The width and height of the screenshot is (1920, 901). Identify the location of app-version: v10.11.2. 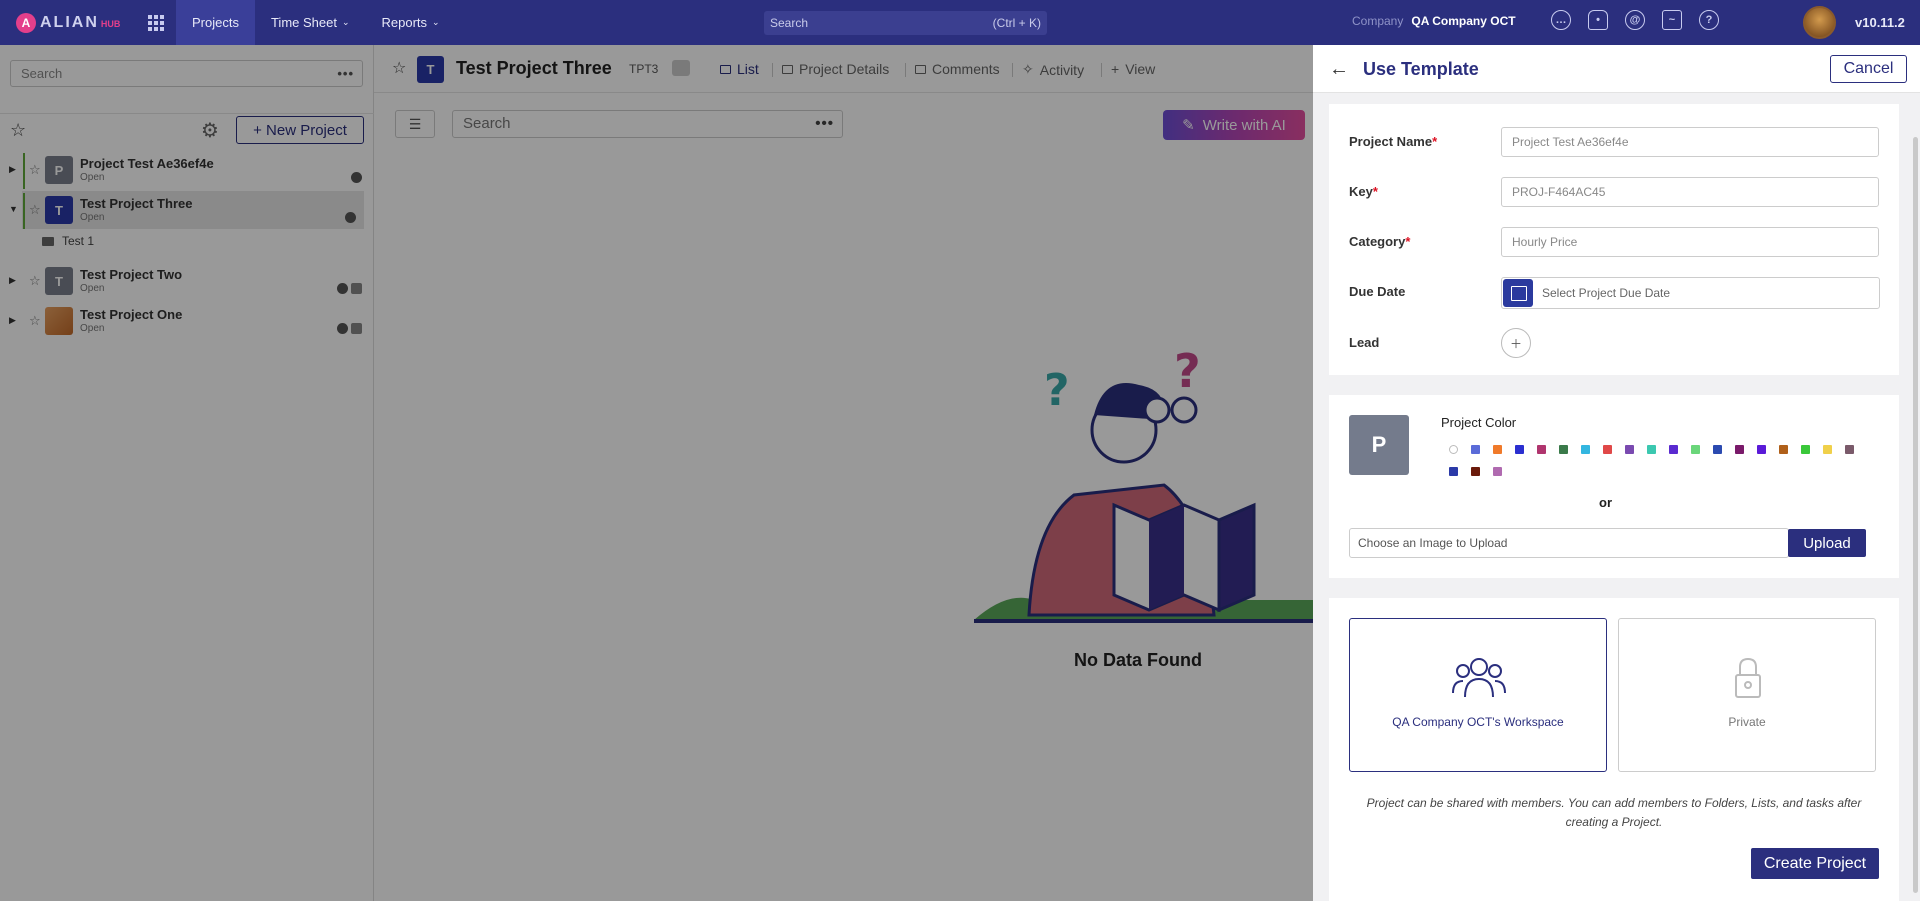
(1880, 22).